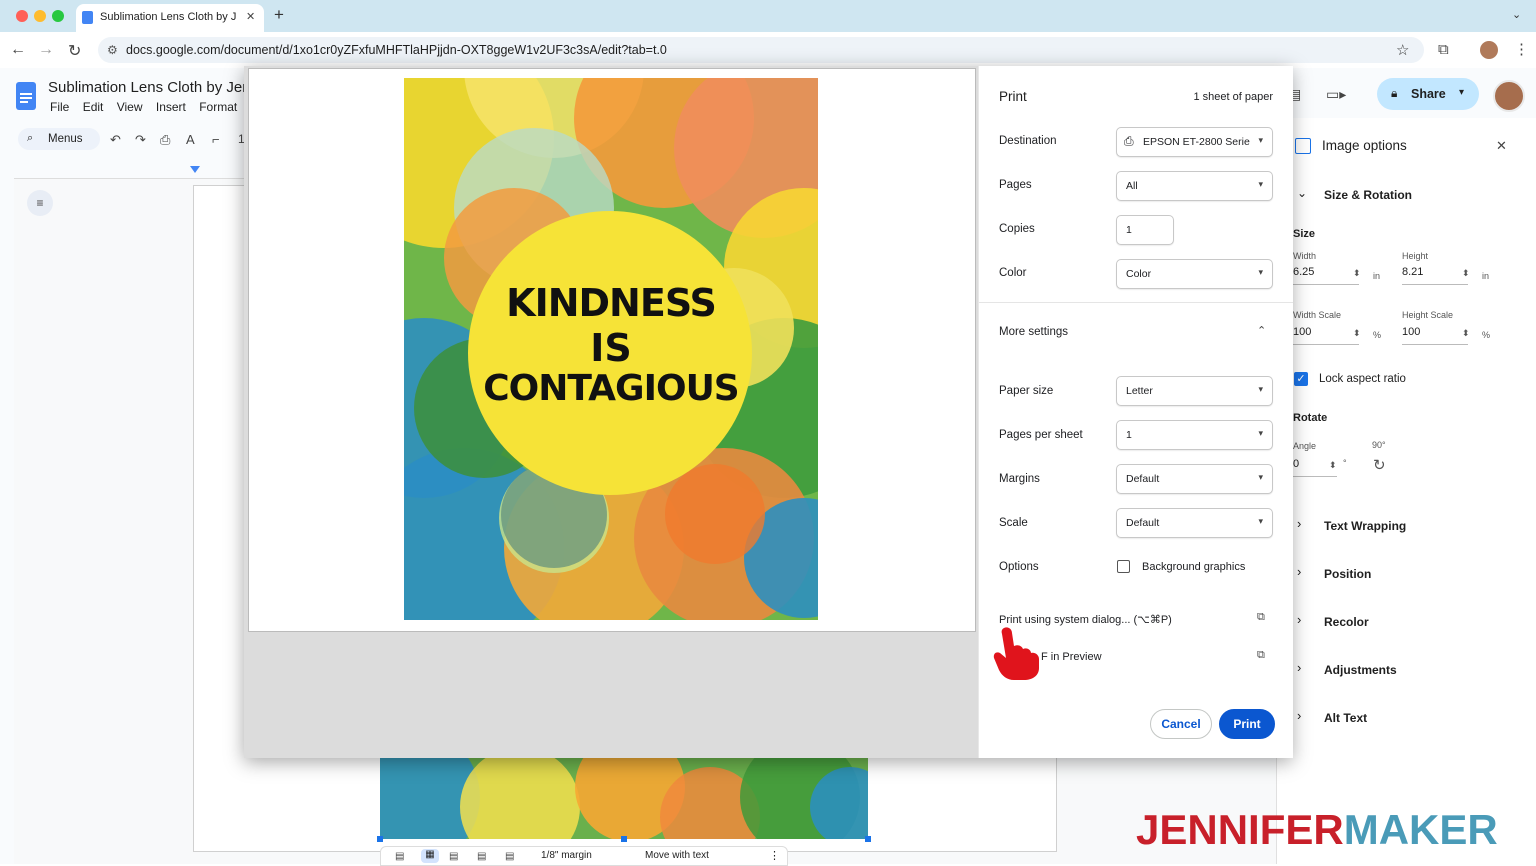 This screenshot has width=1536, height=866. I want to click on pointer-hand-icon, so click(1016, 653).